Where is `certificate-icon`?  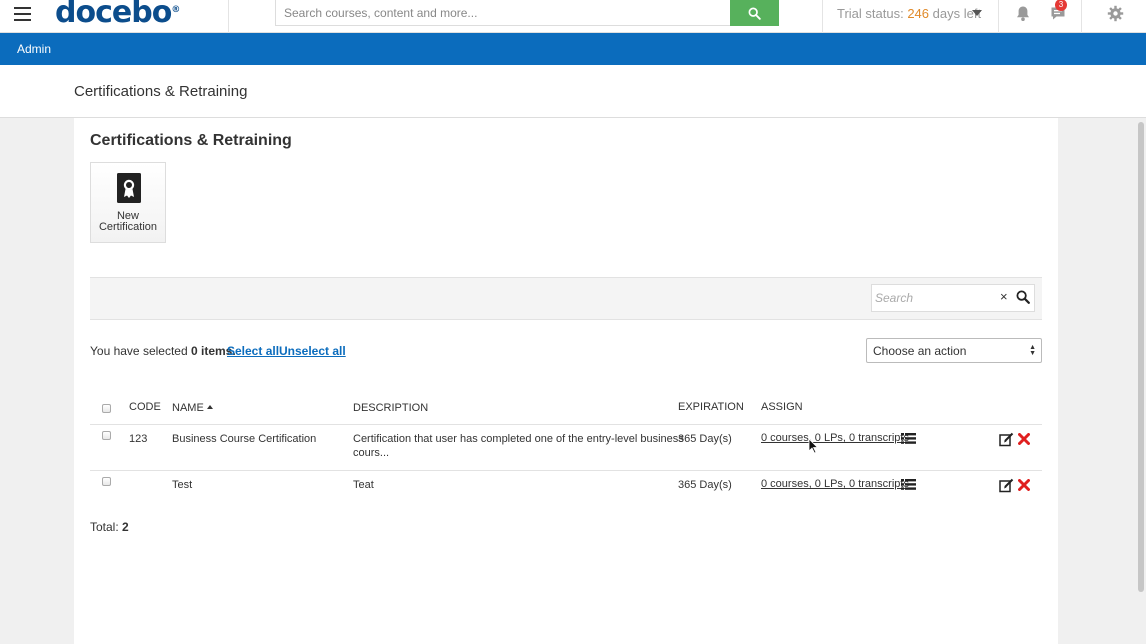
certificate-icon is located at coordinates (129, 188).